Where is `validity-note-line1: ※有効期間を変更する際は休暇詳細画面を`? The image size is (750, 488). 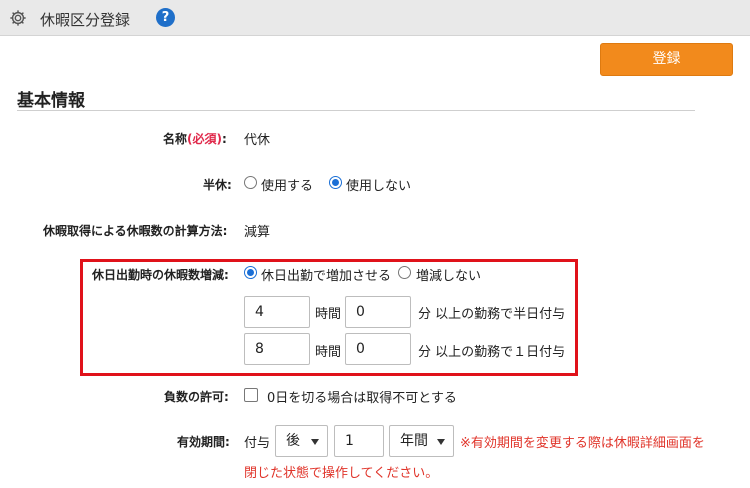 validity-note-line1: ※有効期間を変更する際は休暇詳細画面を is located at coordinates (582, 443).